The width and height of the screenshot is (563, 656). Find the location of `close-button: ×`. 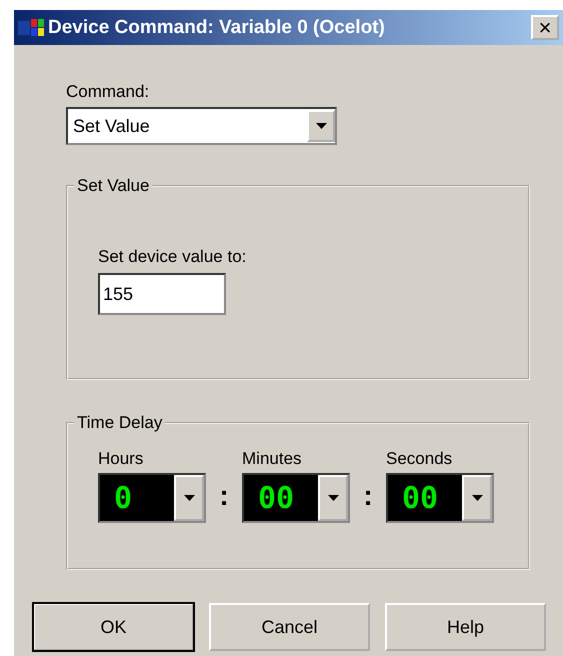

close-button: × is located at coordinates (545, 27).